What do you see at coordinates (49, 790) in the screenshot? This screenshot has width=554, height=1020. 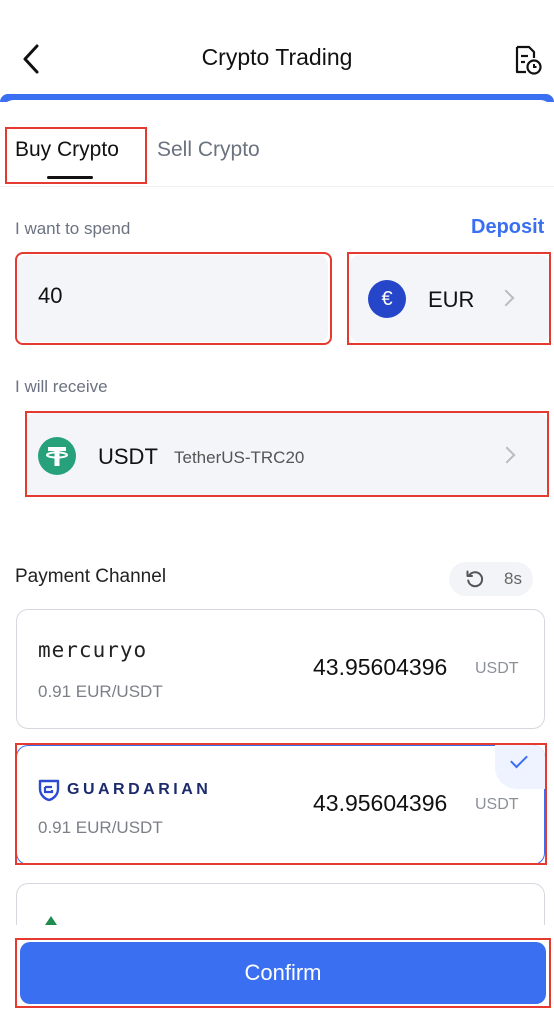 I see `guardarian-logo-icon` at bounding box center [49, 790].